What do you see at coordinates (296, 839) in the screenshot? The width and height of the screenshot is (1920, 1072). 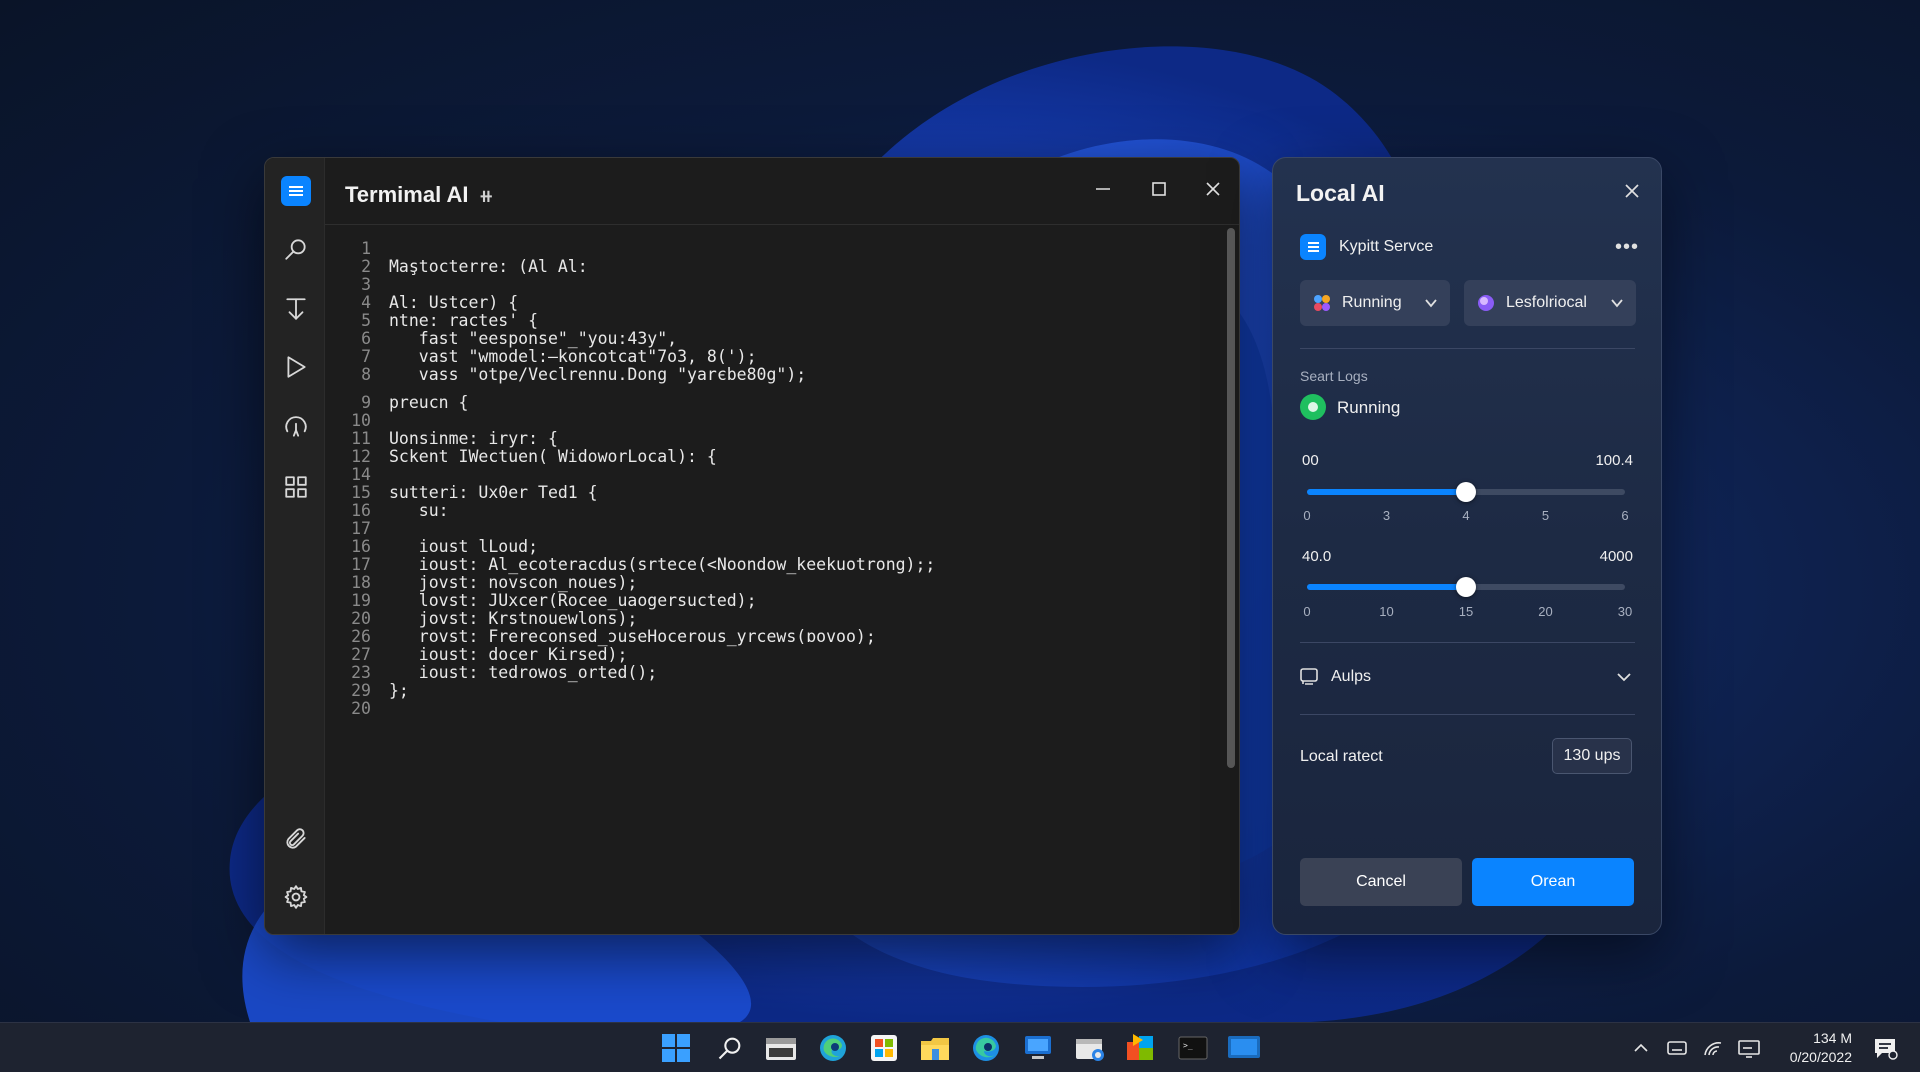 I see `paperclip-icon` at bounding box center [296, 839].